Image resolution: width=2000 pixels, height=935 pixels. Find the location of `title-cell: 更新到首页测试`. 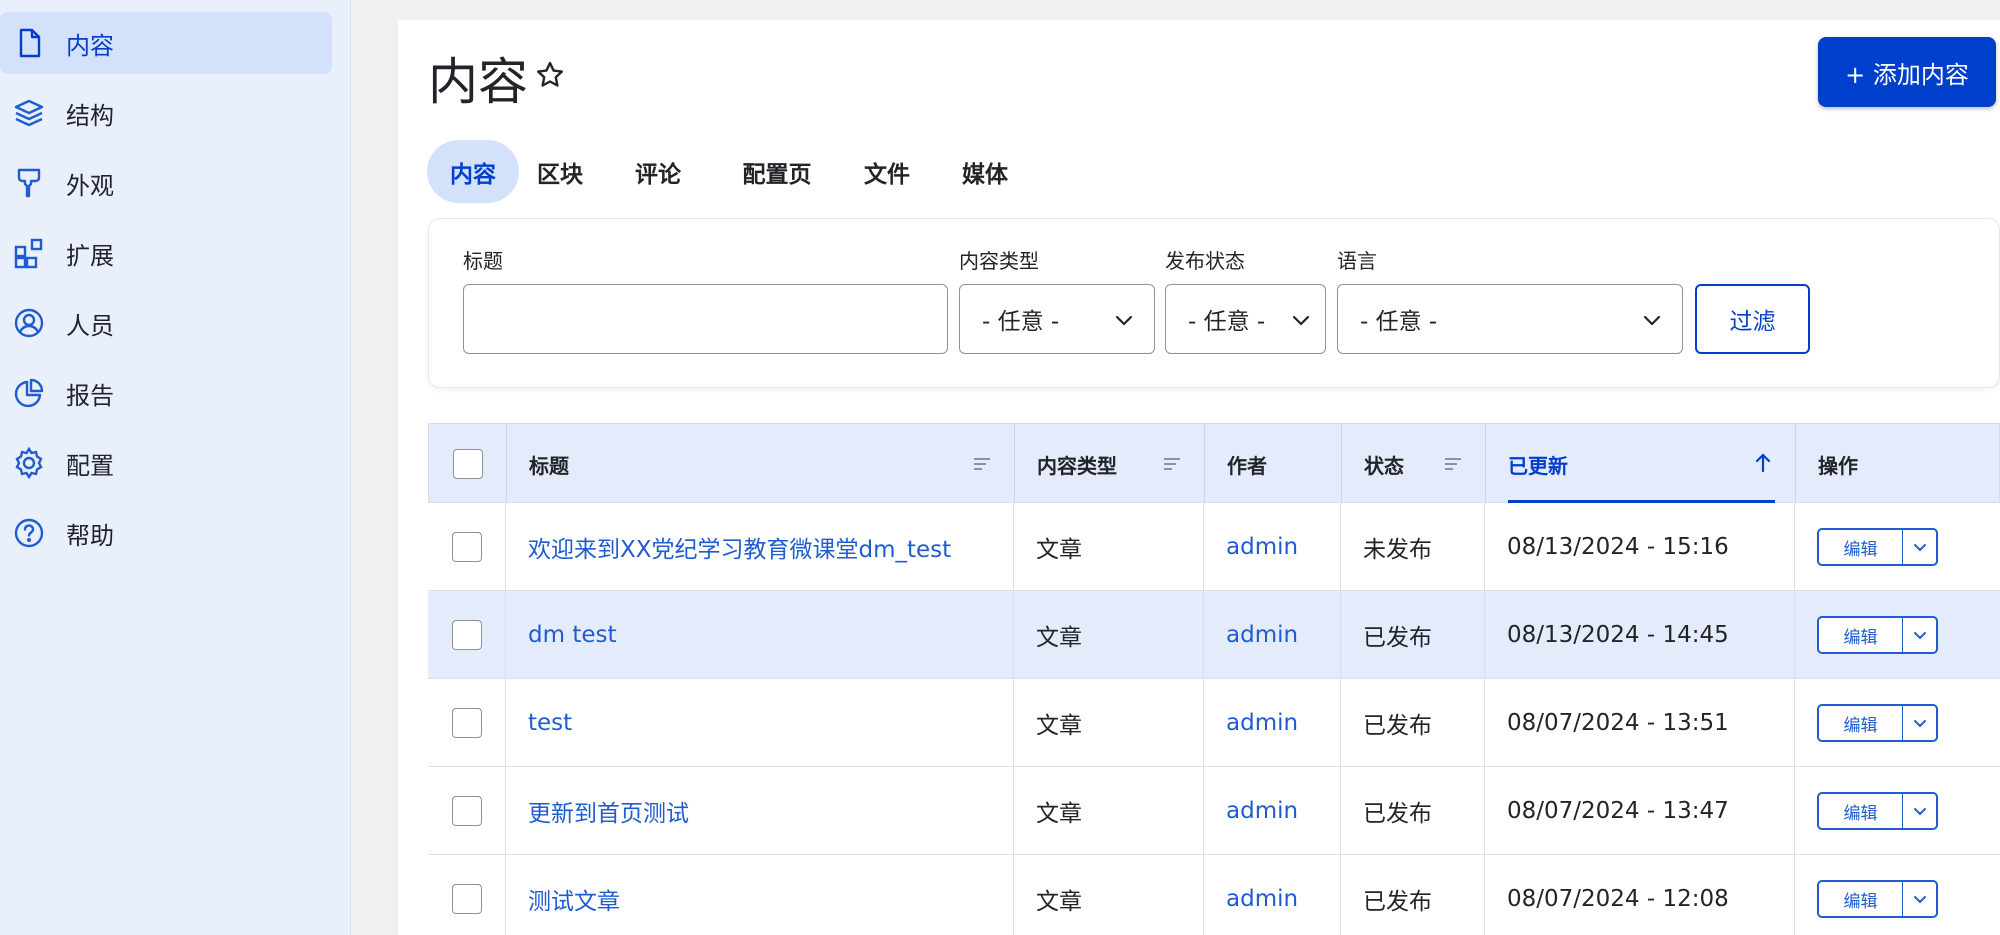

title-cell: 更新到首页测试 is located at coordinates (760, 811).